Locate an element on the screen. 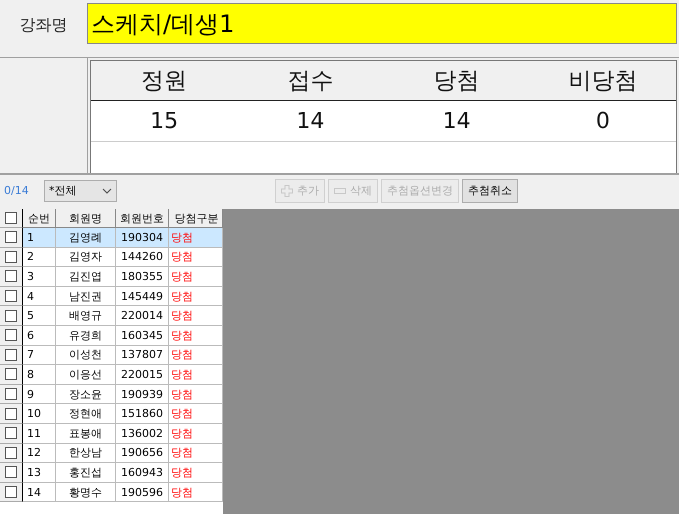 The height and width of the screenshot is (514, 679). table-cell: 14 is located at coordinates (39, 492).